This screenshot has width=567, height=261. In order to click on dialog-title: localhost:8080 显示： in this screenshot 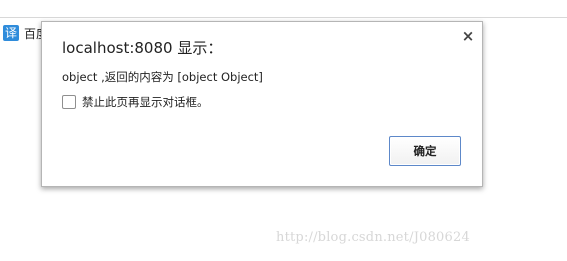, I will do `click(142, 48)`.